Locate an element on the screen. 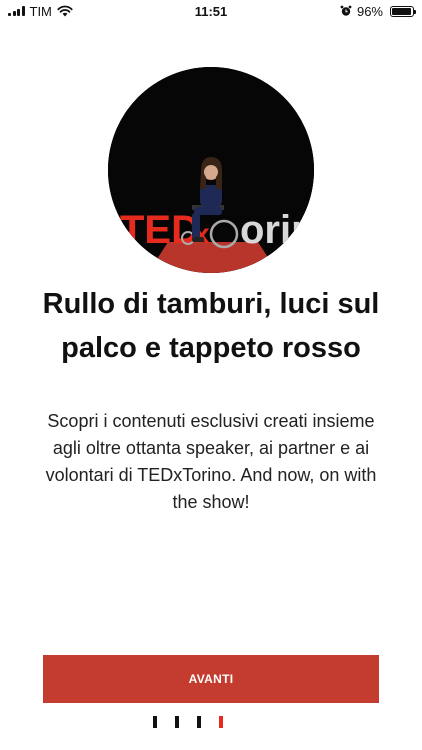 Image resolution: width=422 pixels, height=750 pixels. page-indicator is located at coordinates (188, 722).